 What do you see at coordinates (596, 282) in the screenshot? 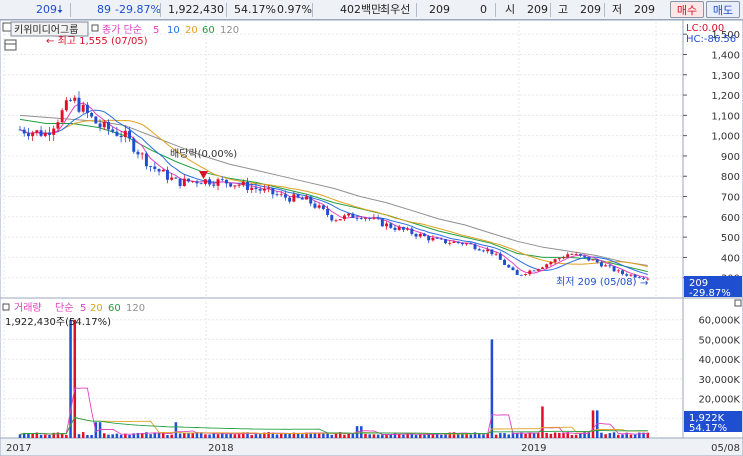
I see `low-annotation: 최저 209 (05/08)` at bounding box center [596, 282].